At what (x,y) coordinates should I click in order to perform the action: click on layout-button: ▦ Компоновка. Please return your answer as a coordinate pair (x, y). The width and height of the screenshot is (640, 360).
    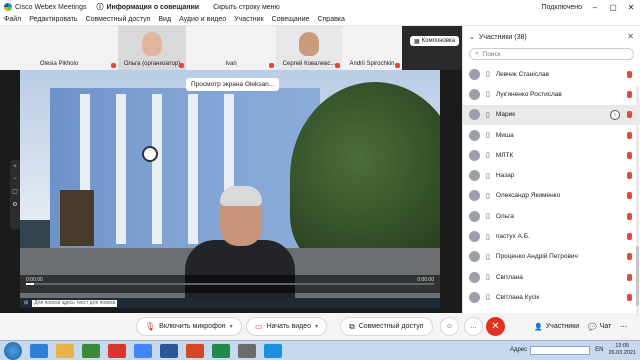
    Looking at the image, I should click on (435, 41).